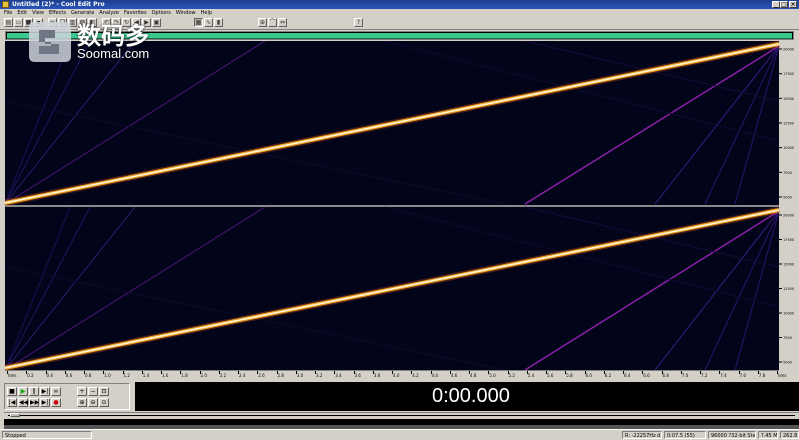 The width and height of the screenshot is (799, 440). I want to click on frequency-axis-panel, so click(787, 205).